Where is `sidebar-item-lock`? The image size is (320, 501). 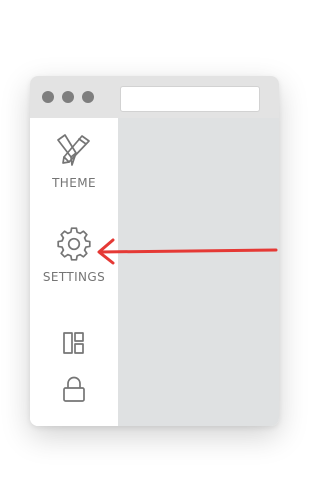 sidebar-item-lock is located at coordinates (74, 390).